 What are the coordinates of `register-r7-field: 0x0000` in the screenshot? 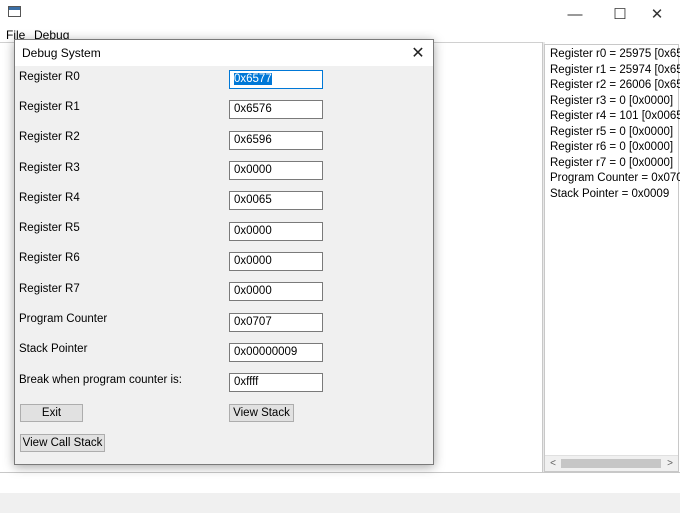 It's located at (276, 291).